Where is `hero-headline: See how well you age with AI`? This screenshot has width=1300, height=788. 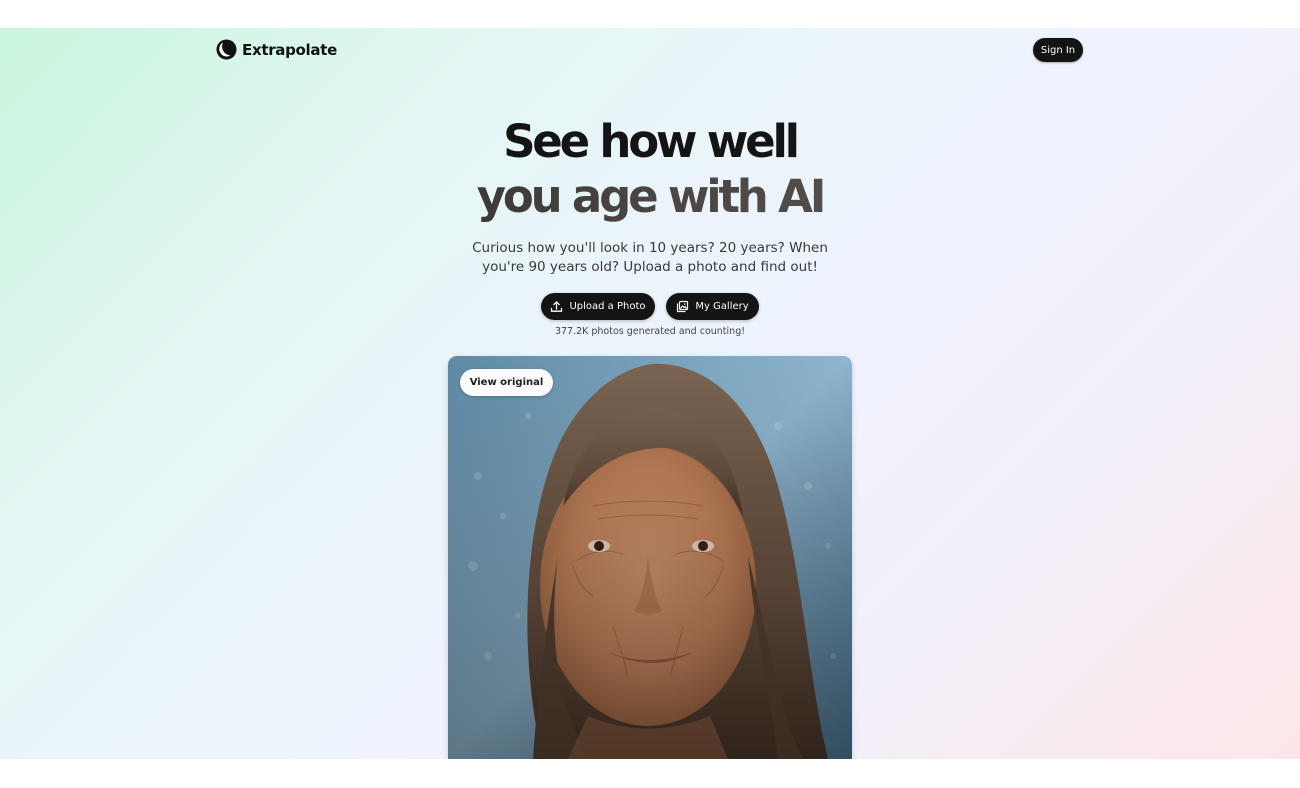 hero-headline: See how well you age with AI is located at coordinates (650, 169).